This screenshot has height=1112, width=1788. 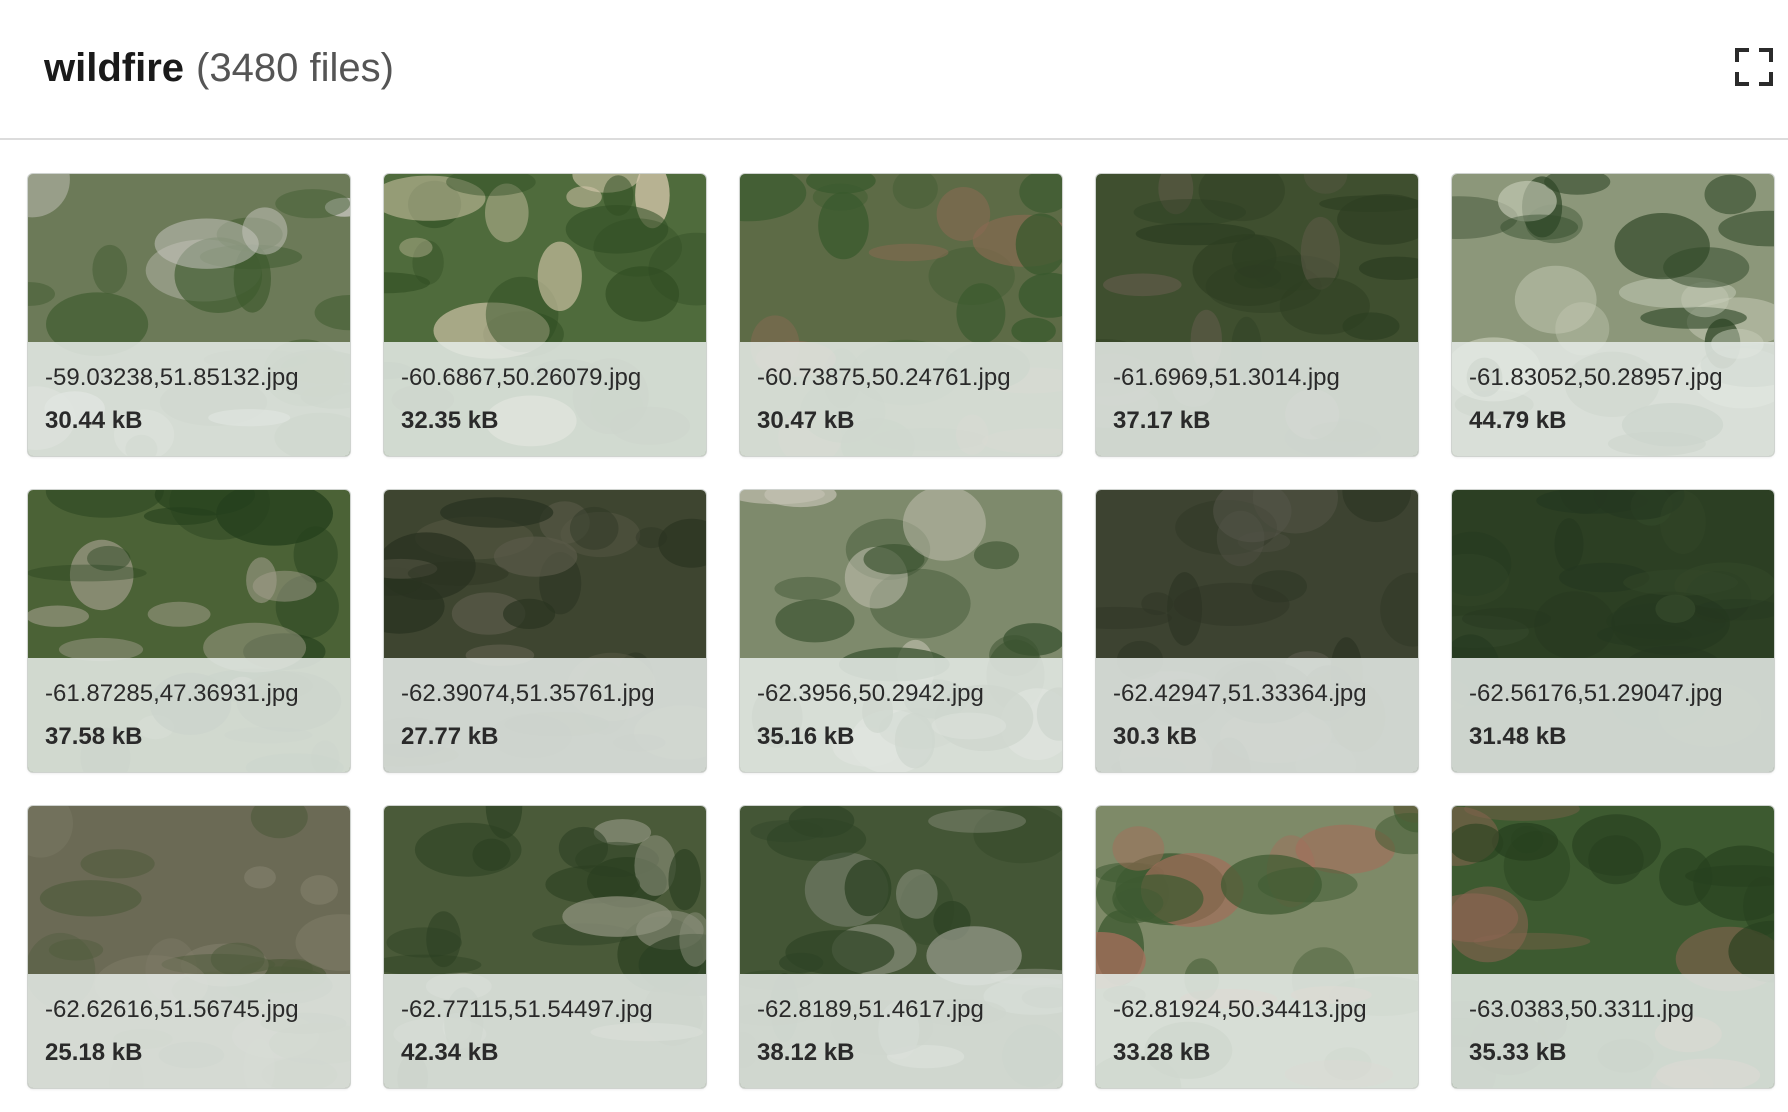 What do you see at coordinates (884, 377) in the screenshot?
I see `file-name: -60.73875,50.24761.jpg` at bounding box center [884, 377].